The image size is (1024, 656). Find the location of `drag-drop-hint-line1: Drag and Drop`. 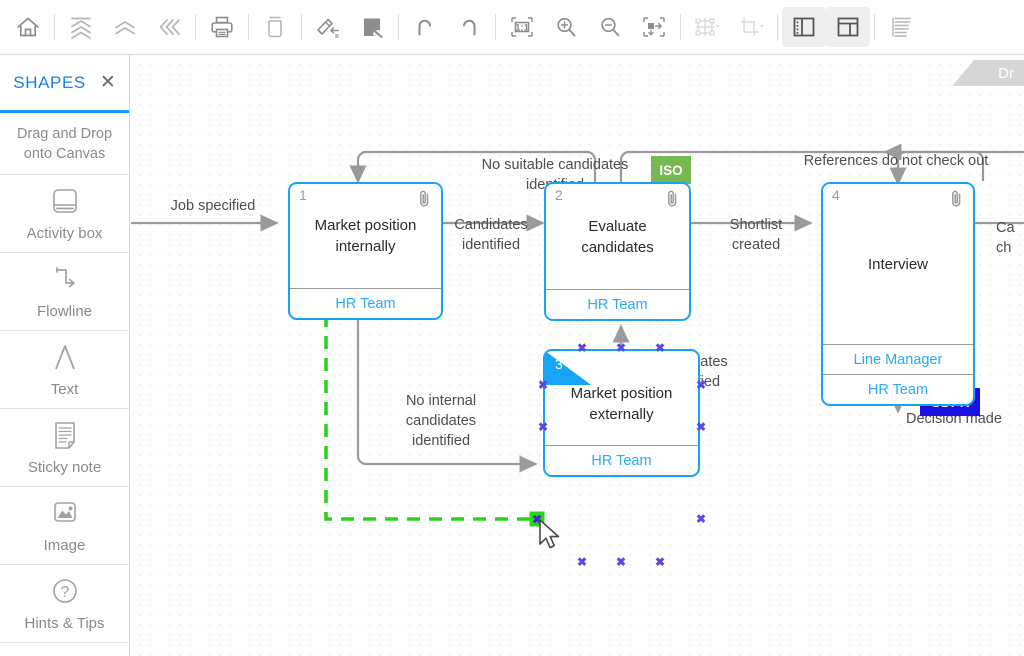

drag-drop-hint-line1: Drag and Drop is located at coordinates (64, 133).